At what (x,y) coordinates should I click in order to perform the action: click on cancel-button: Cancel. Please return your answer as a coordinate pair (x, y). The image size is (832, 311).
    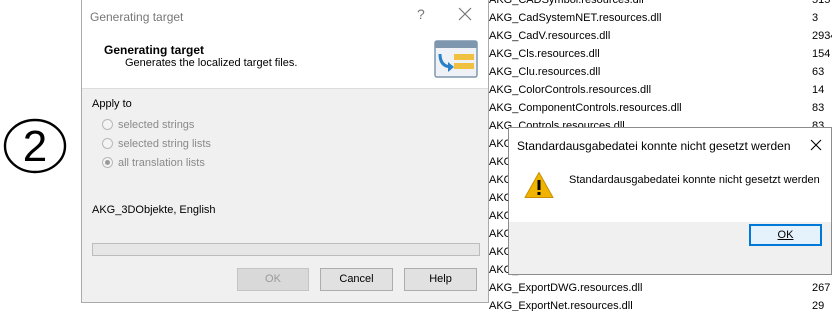
    Looking at the image, I should click on (356, 279).